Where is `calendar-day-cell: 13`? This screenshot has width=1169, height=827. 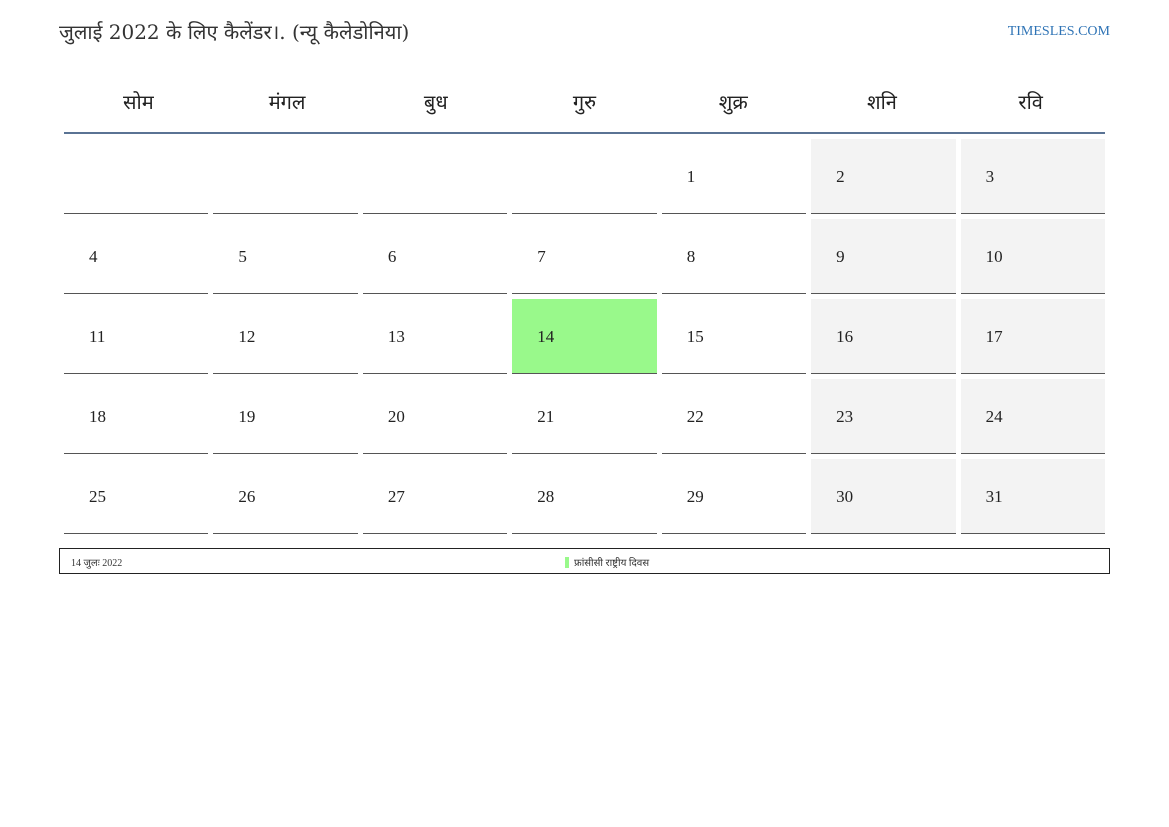 calendar-day-cell: 13 is located at coordinates (435, 336).